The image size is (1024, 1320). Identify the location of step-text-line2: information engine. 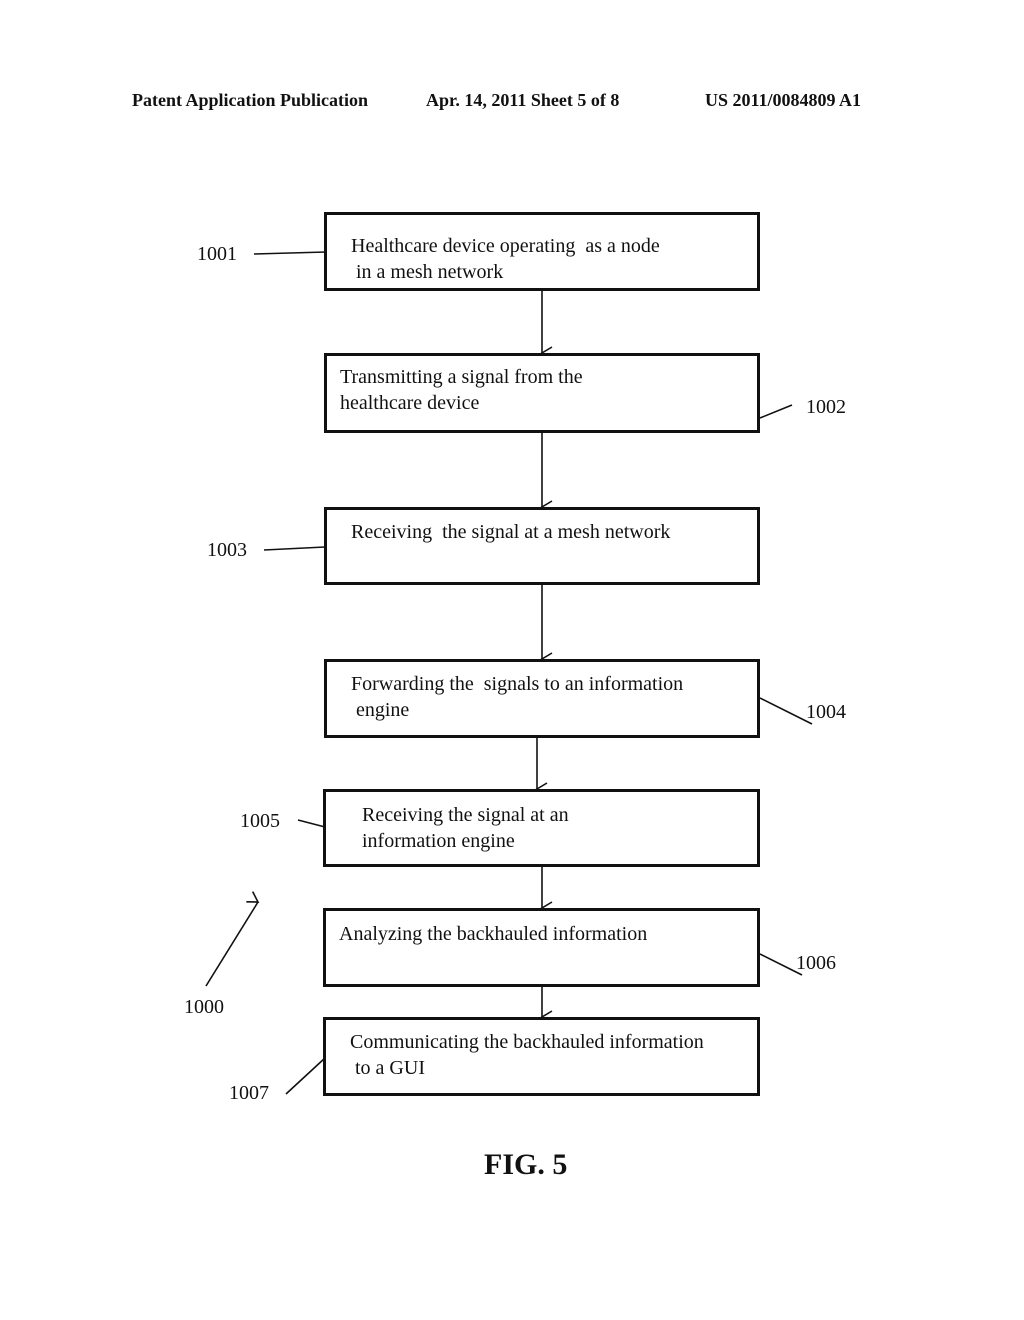
(438, 841).